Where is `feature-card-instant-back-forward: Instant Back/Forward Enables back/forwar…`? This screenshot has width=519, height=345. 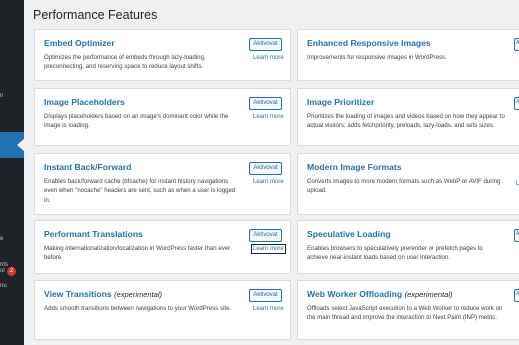 feature-card-instant-back-forward: Instant Back/Forward Enables back/forwar… is located at coordinates (162, 184).